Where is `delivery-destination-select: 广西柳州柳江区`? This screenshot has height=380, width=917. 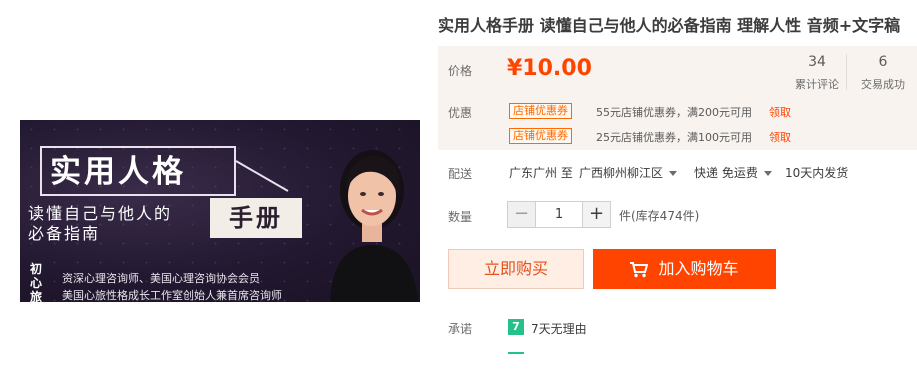
delivery-destination-select: 广西柳州柳江区 is located at coordinates (628, 172).